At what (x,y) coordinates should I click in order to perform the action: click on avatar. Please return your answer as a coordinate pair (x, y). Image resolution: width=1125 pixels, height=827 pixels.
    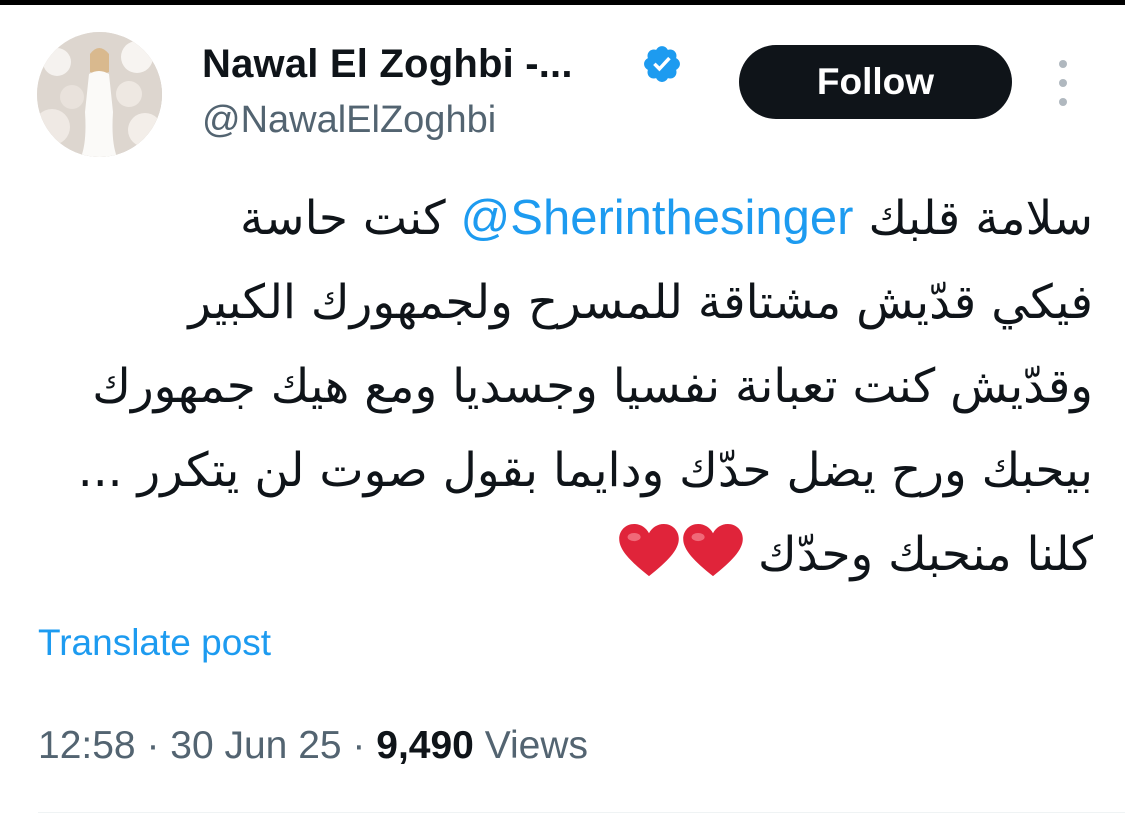
    Looking at the image, I should click on (99, 94).